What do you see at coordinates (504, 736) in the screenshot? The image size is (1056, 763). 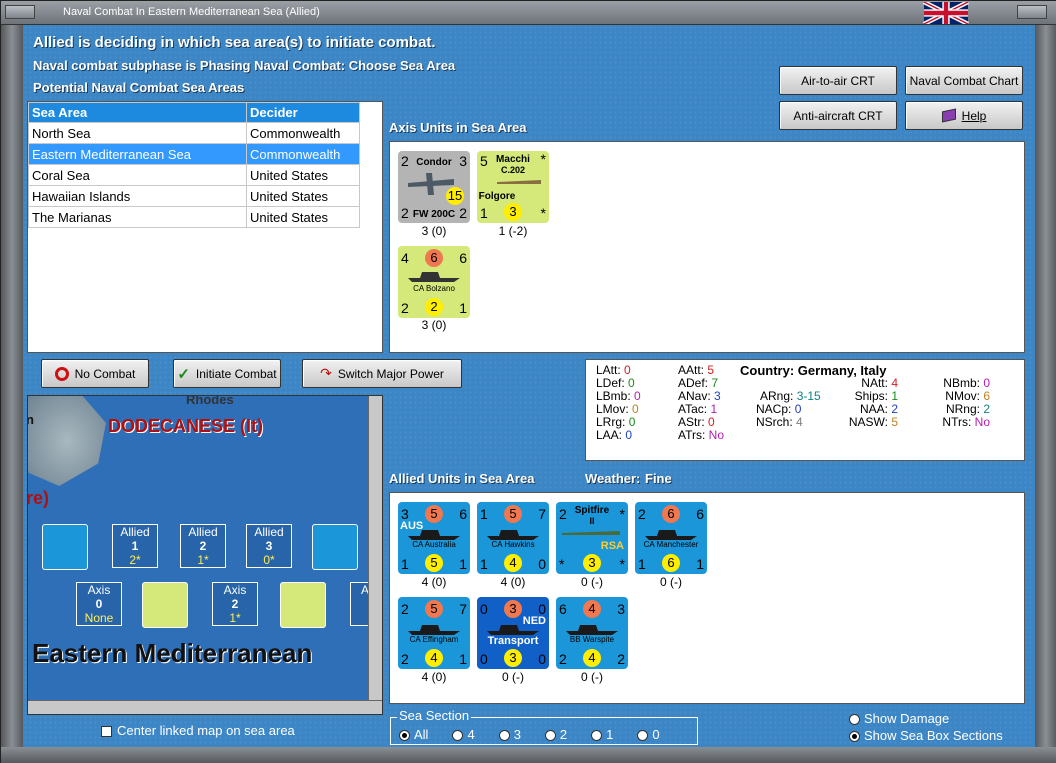 I see `radio-dot` at bounding box center [504, 736].